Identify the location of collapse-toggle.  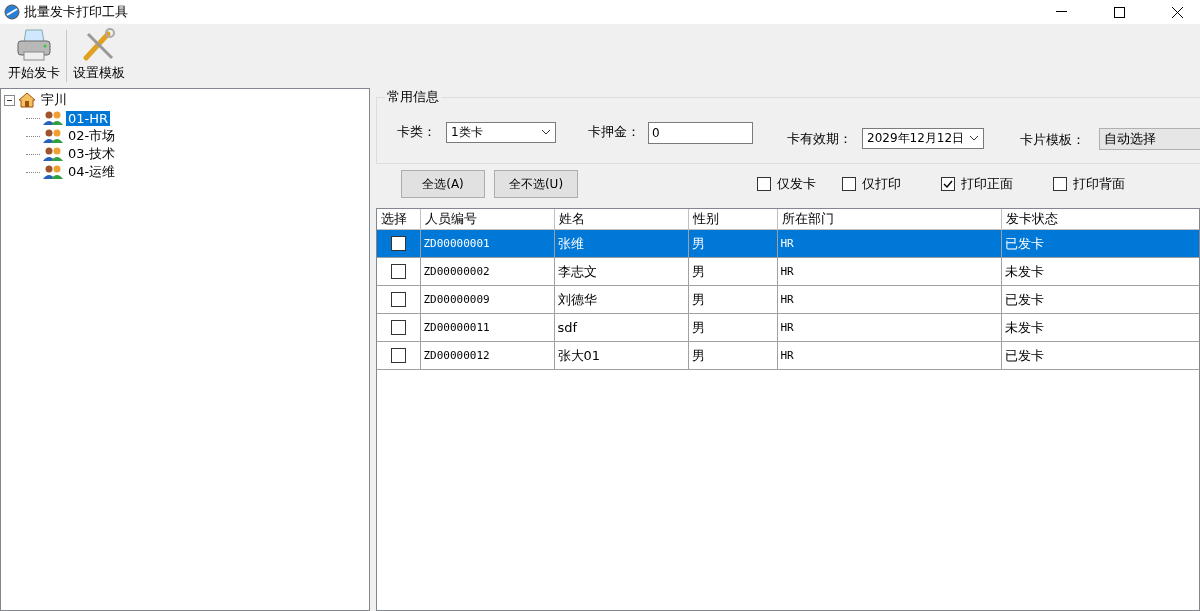
(9, 100).